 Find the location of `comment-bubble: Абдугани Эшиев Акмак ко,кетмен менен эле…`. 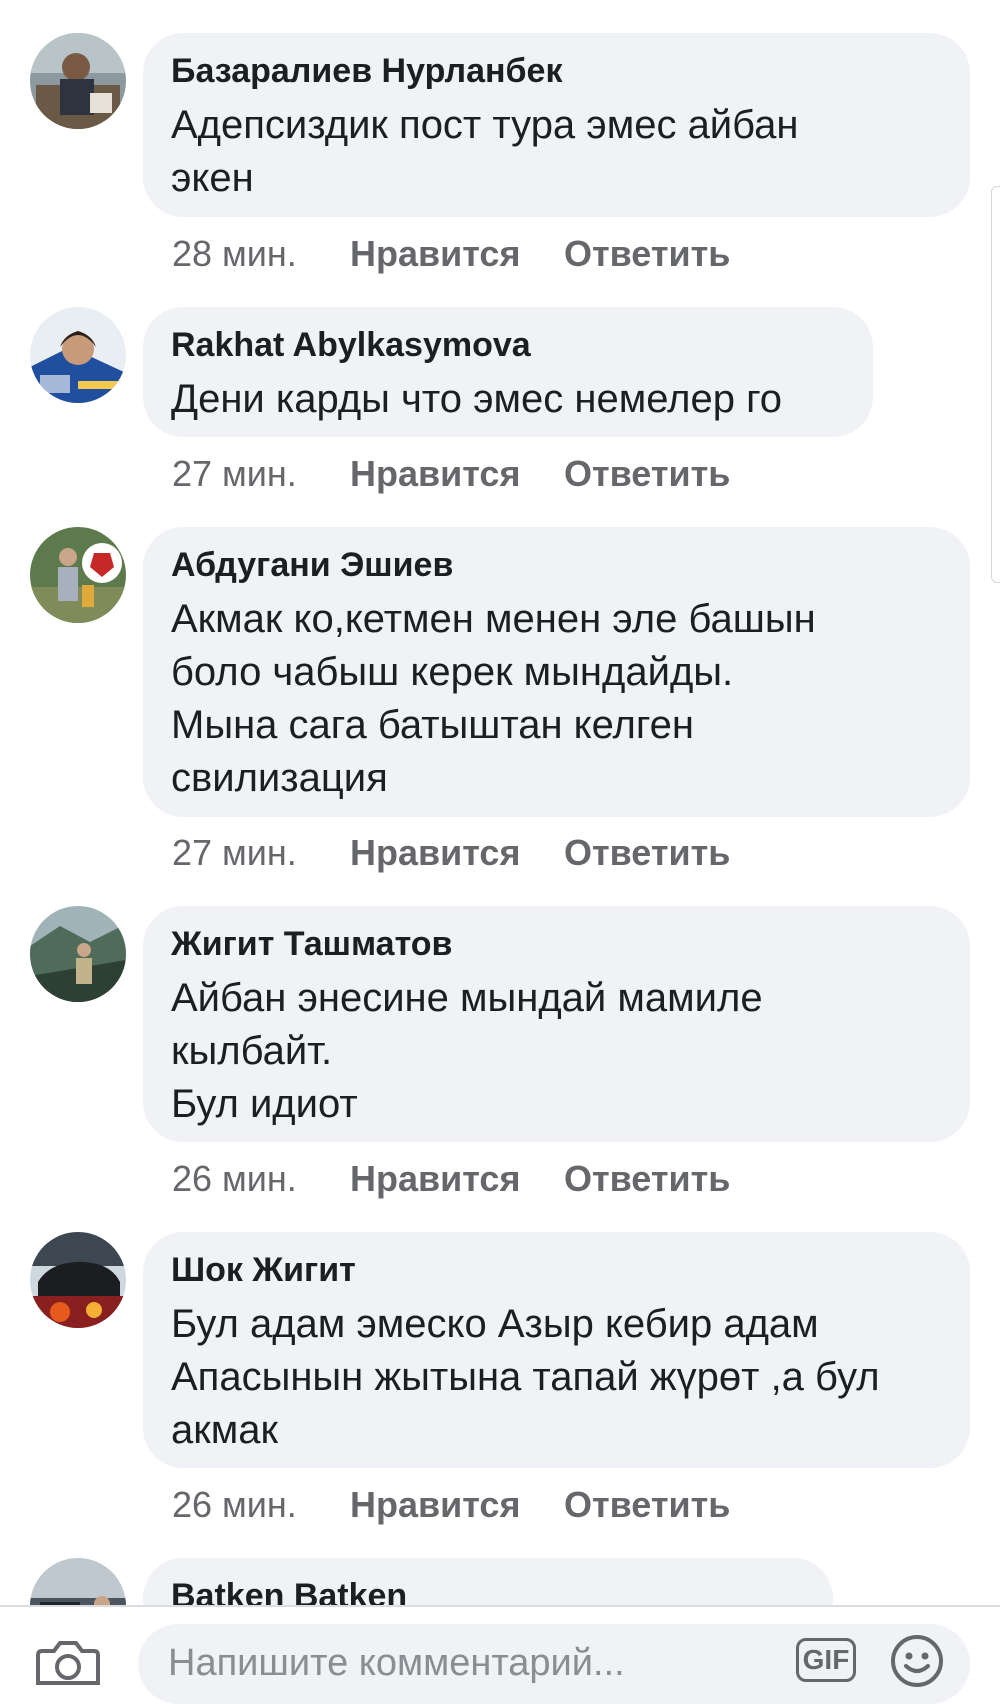

comment-bubble: Абдугани Эшиев Акмак ко,кетмен менен эле… is located at coordinates (556, 672).